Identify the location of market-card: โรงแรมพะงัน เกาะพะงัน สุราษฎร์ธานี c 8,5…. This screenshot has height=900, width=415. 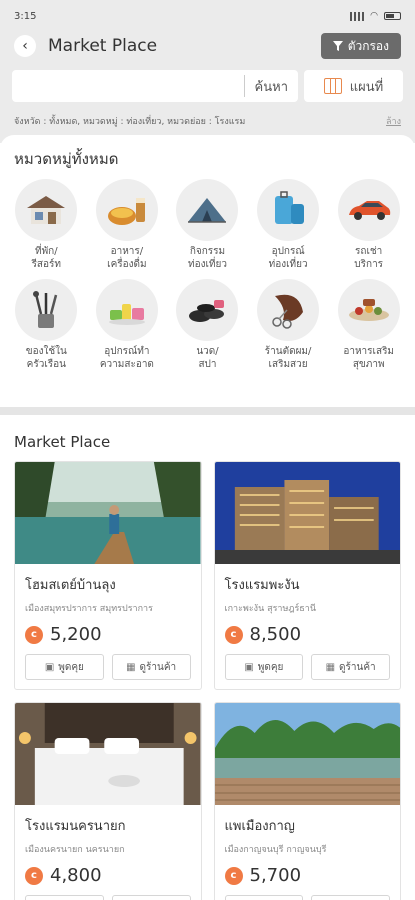
(307, 575).